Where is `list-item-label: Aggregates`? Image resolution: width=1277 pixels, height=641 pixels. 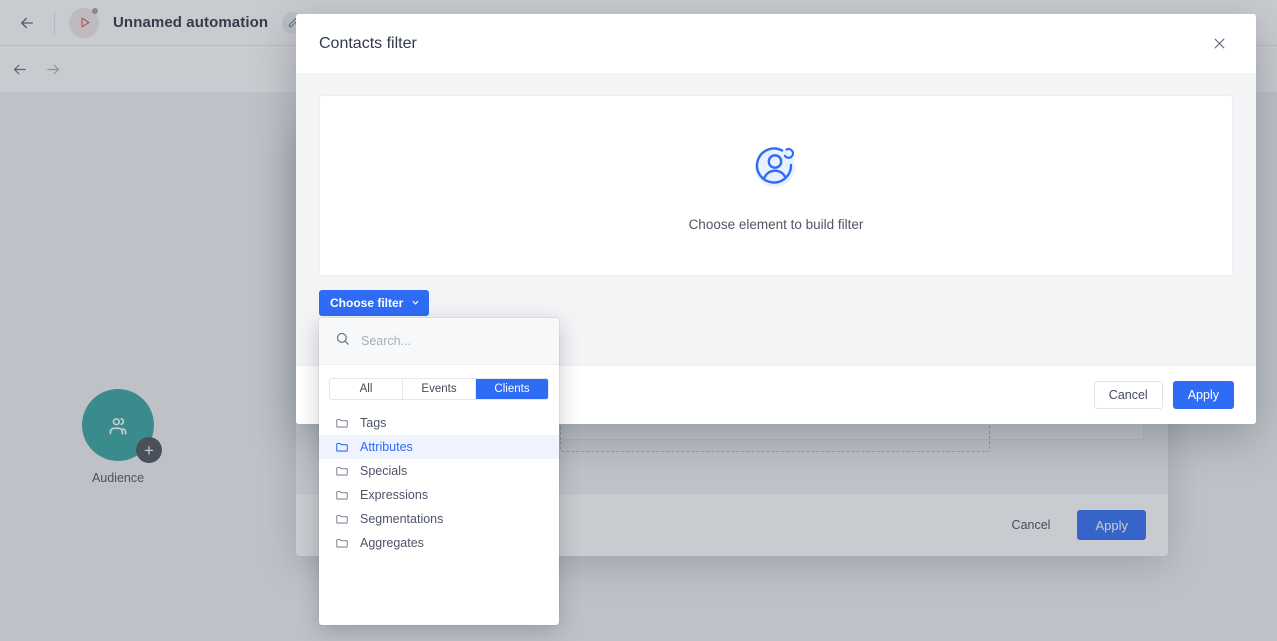
list-item-label: Aggregates is located at coordinates (392, 543).